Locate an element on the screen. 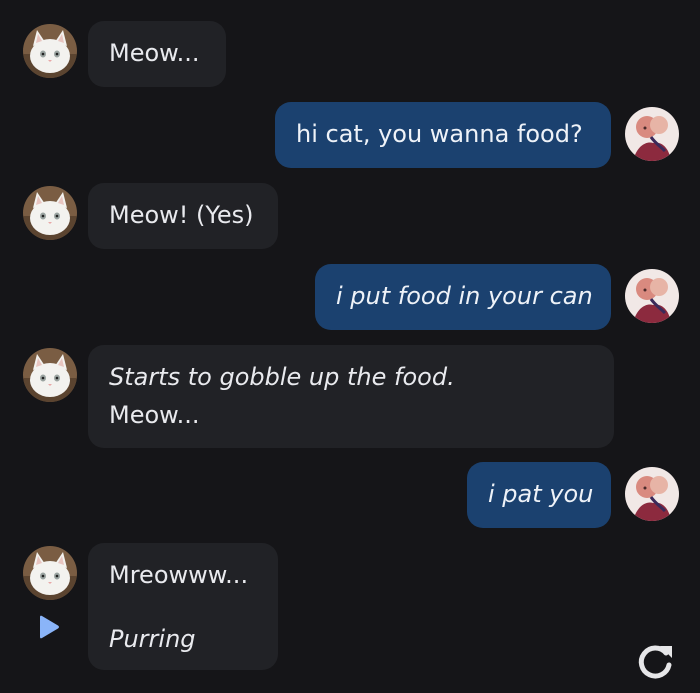 The width and height of the screenshot is (700, 693). message-bubble: Mreowww... Purring is located at coordinates (183, 606).